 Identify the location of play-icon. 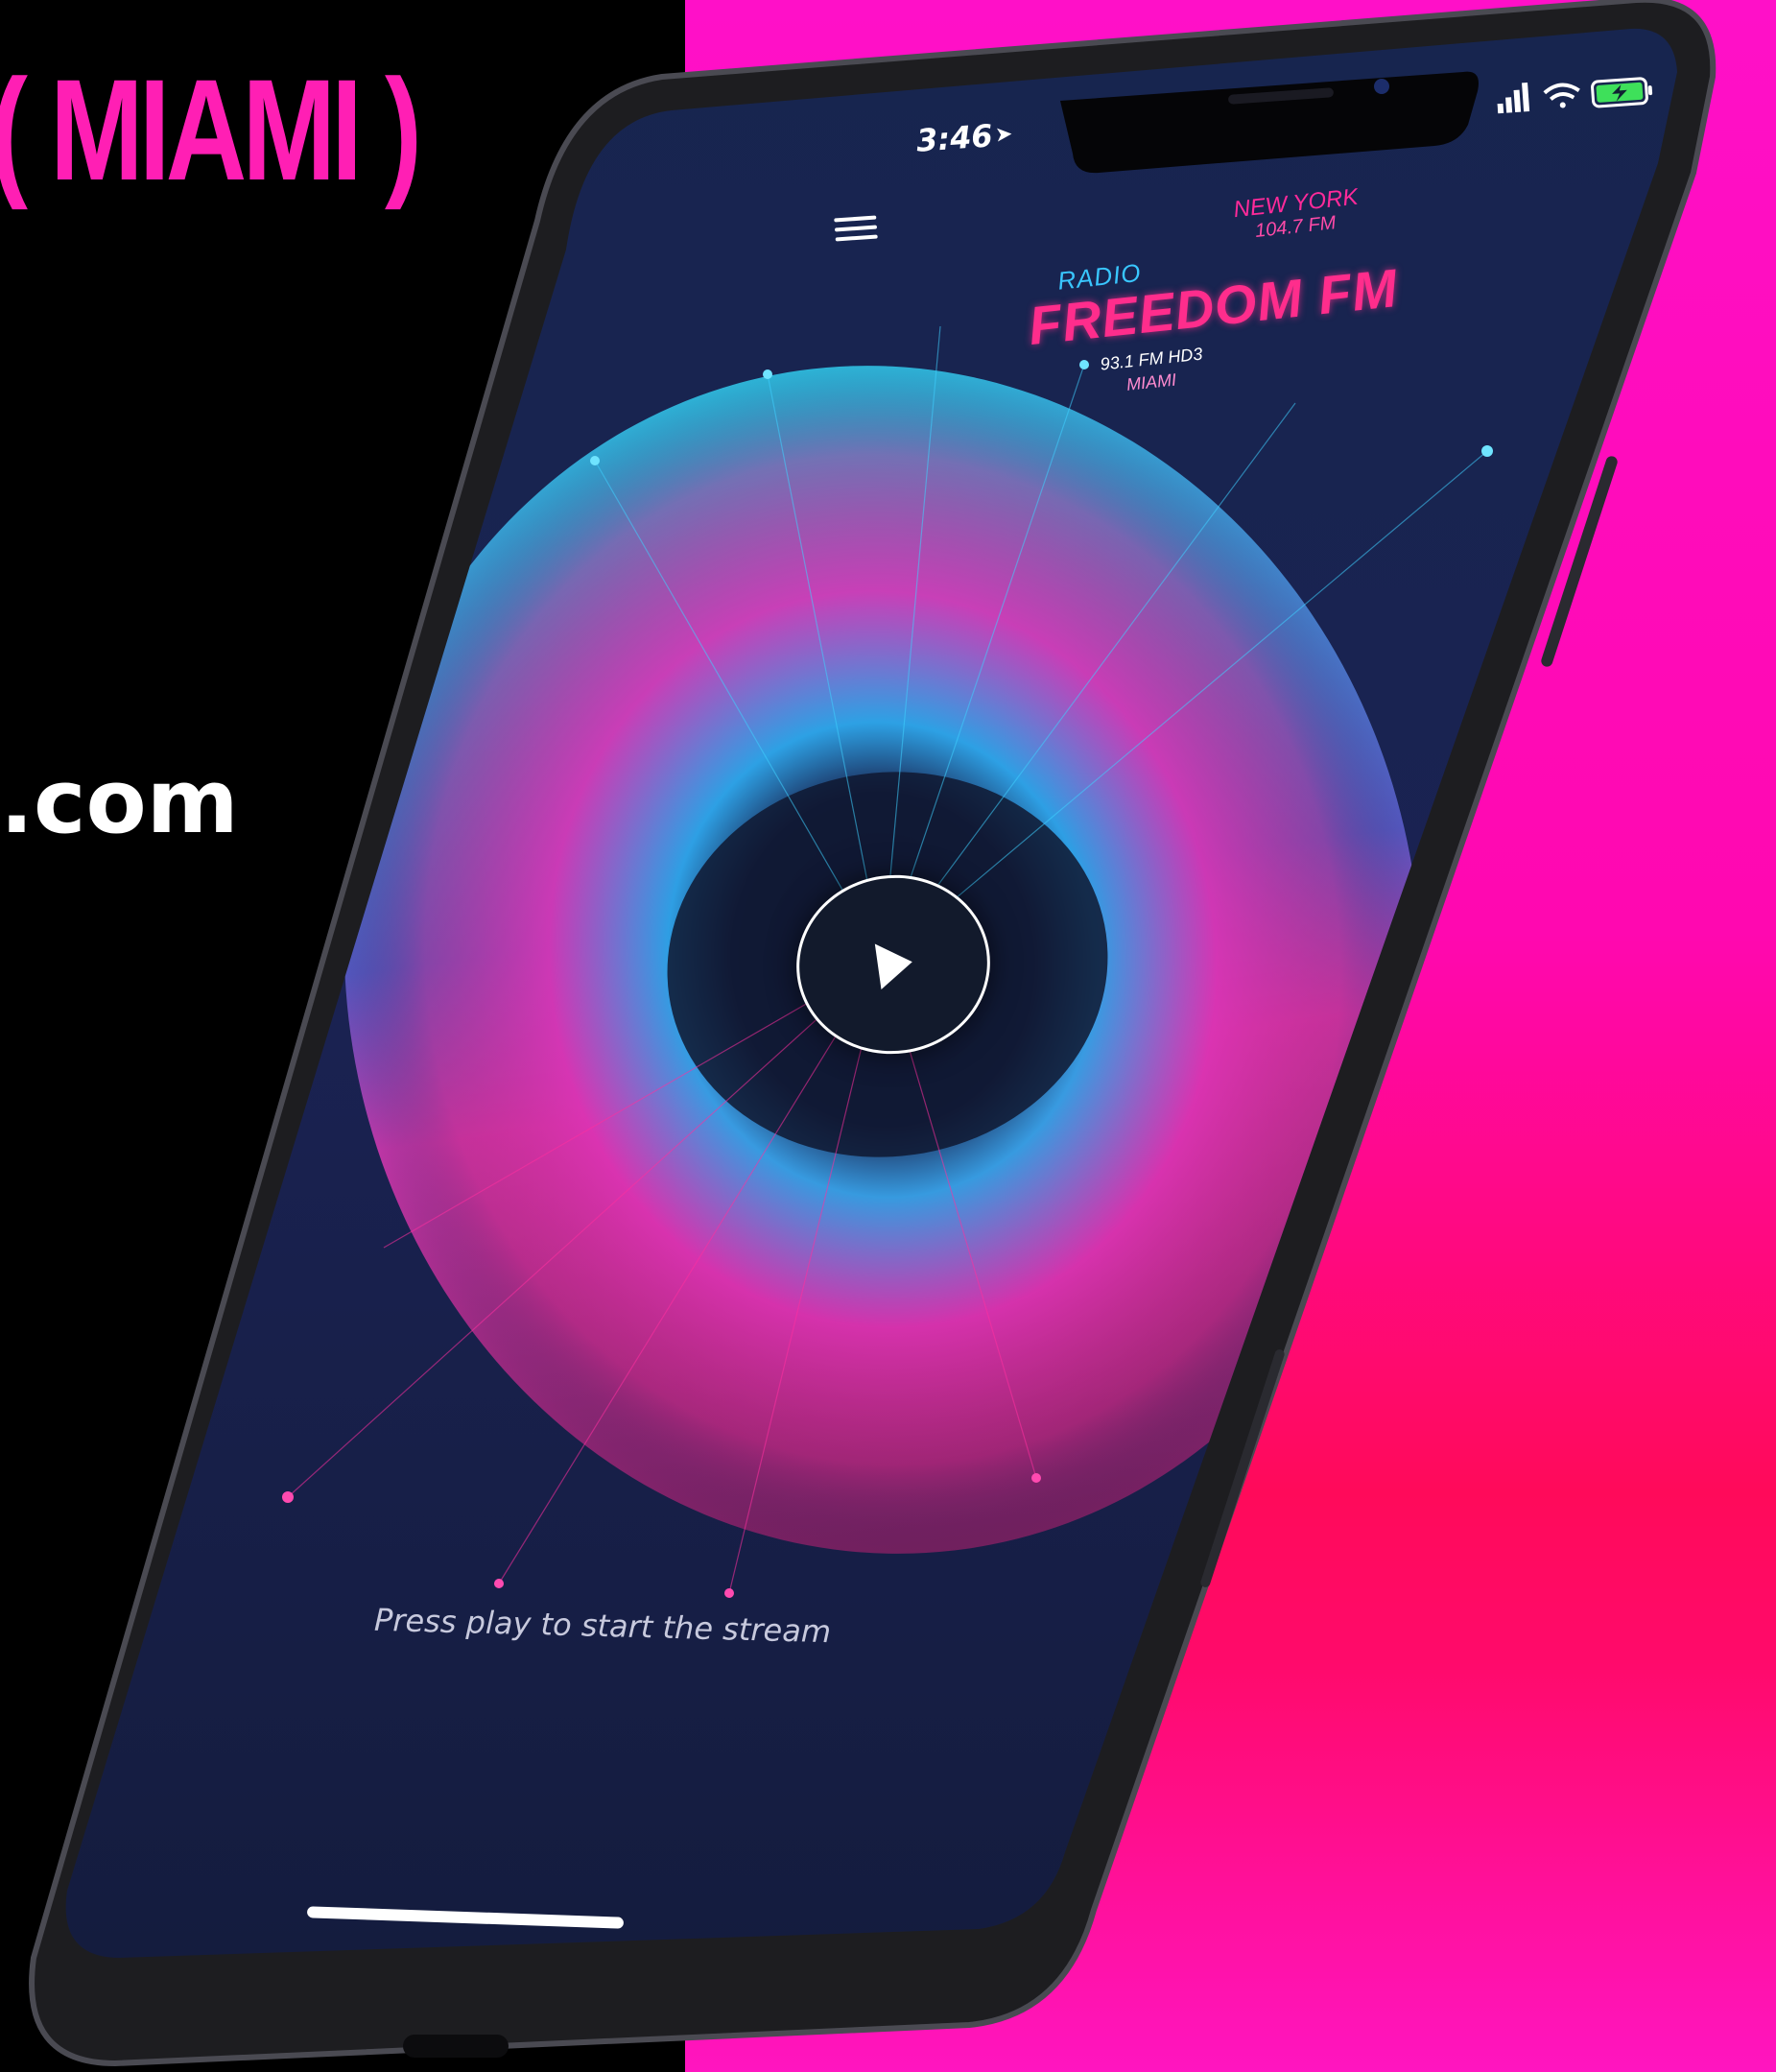
(895, 964).